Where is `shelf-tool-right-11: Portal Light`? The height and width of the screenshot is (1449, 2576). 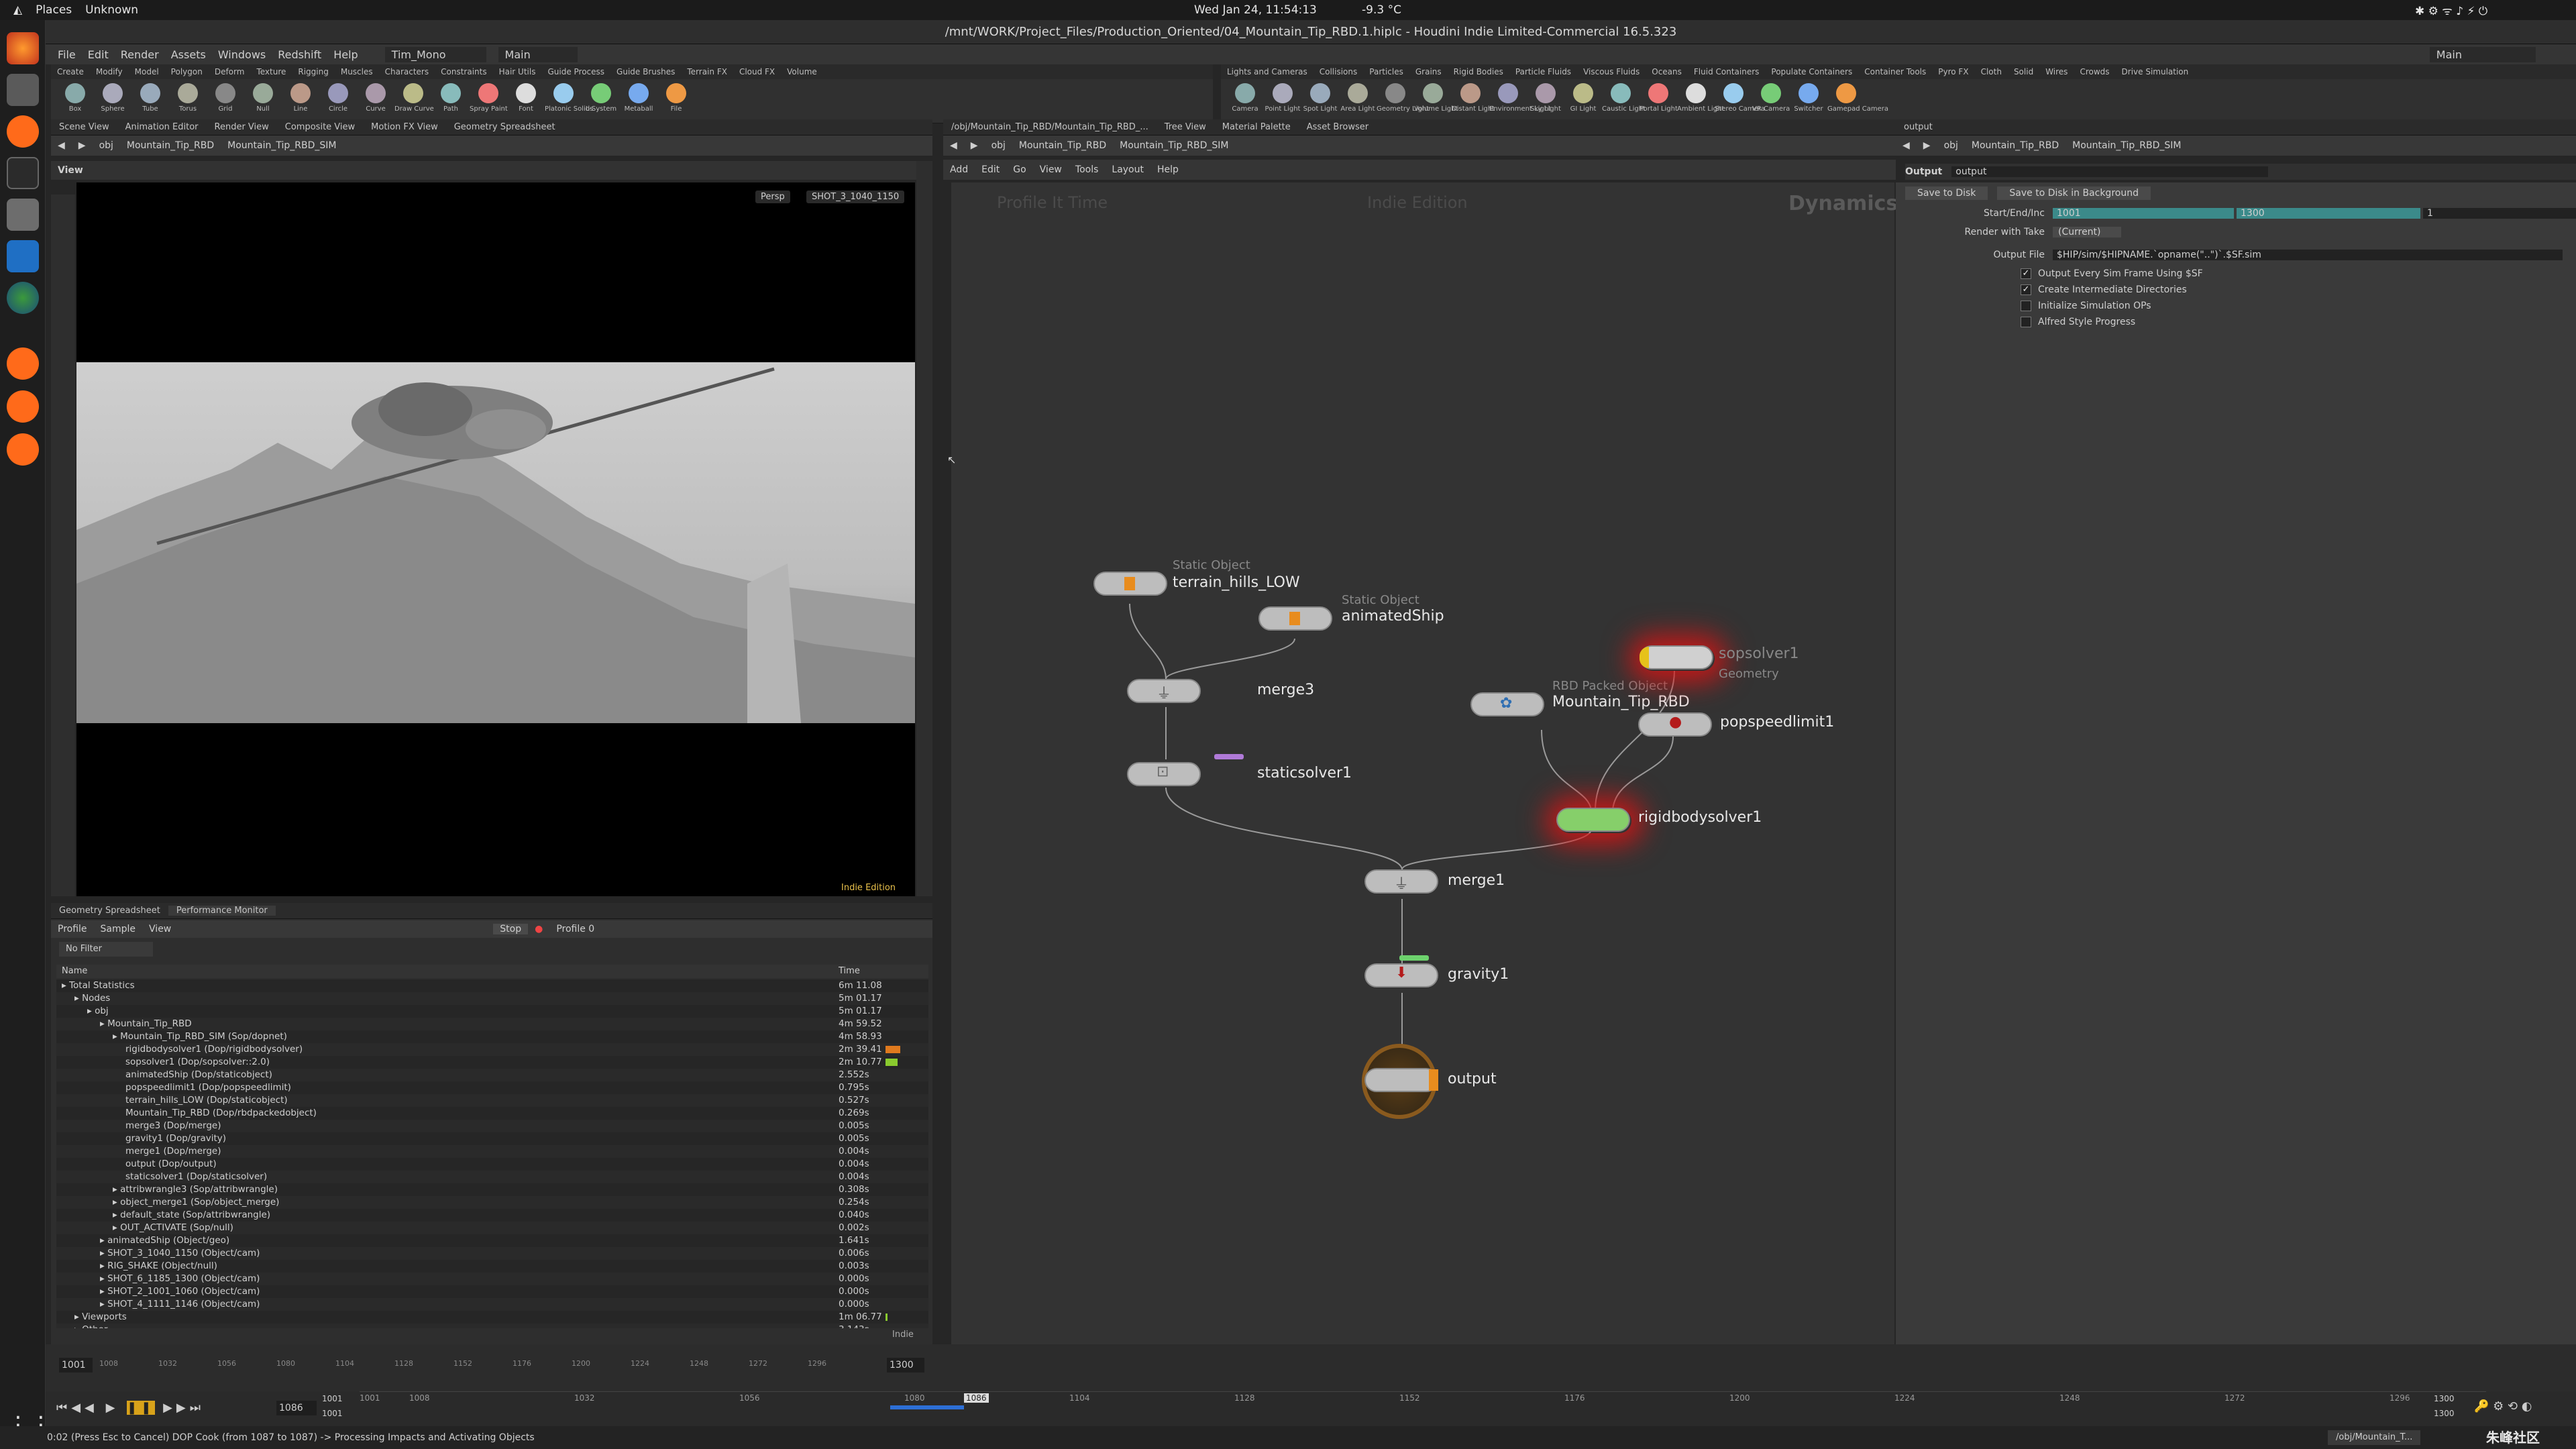
shelf-tool-right-11: Portal Light is located at coordinates (1659, 101).